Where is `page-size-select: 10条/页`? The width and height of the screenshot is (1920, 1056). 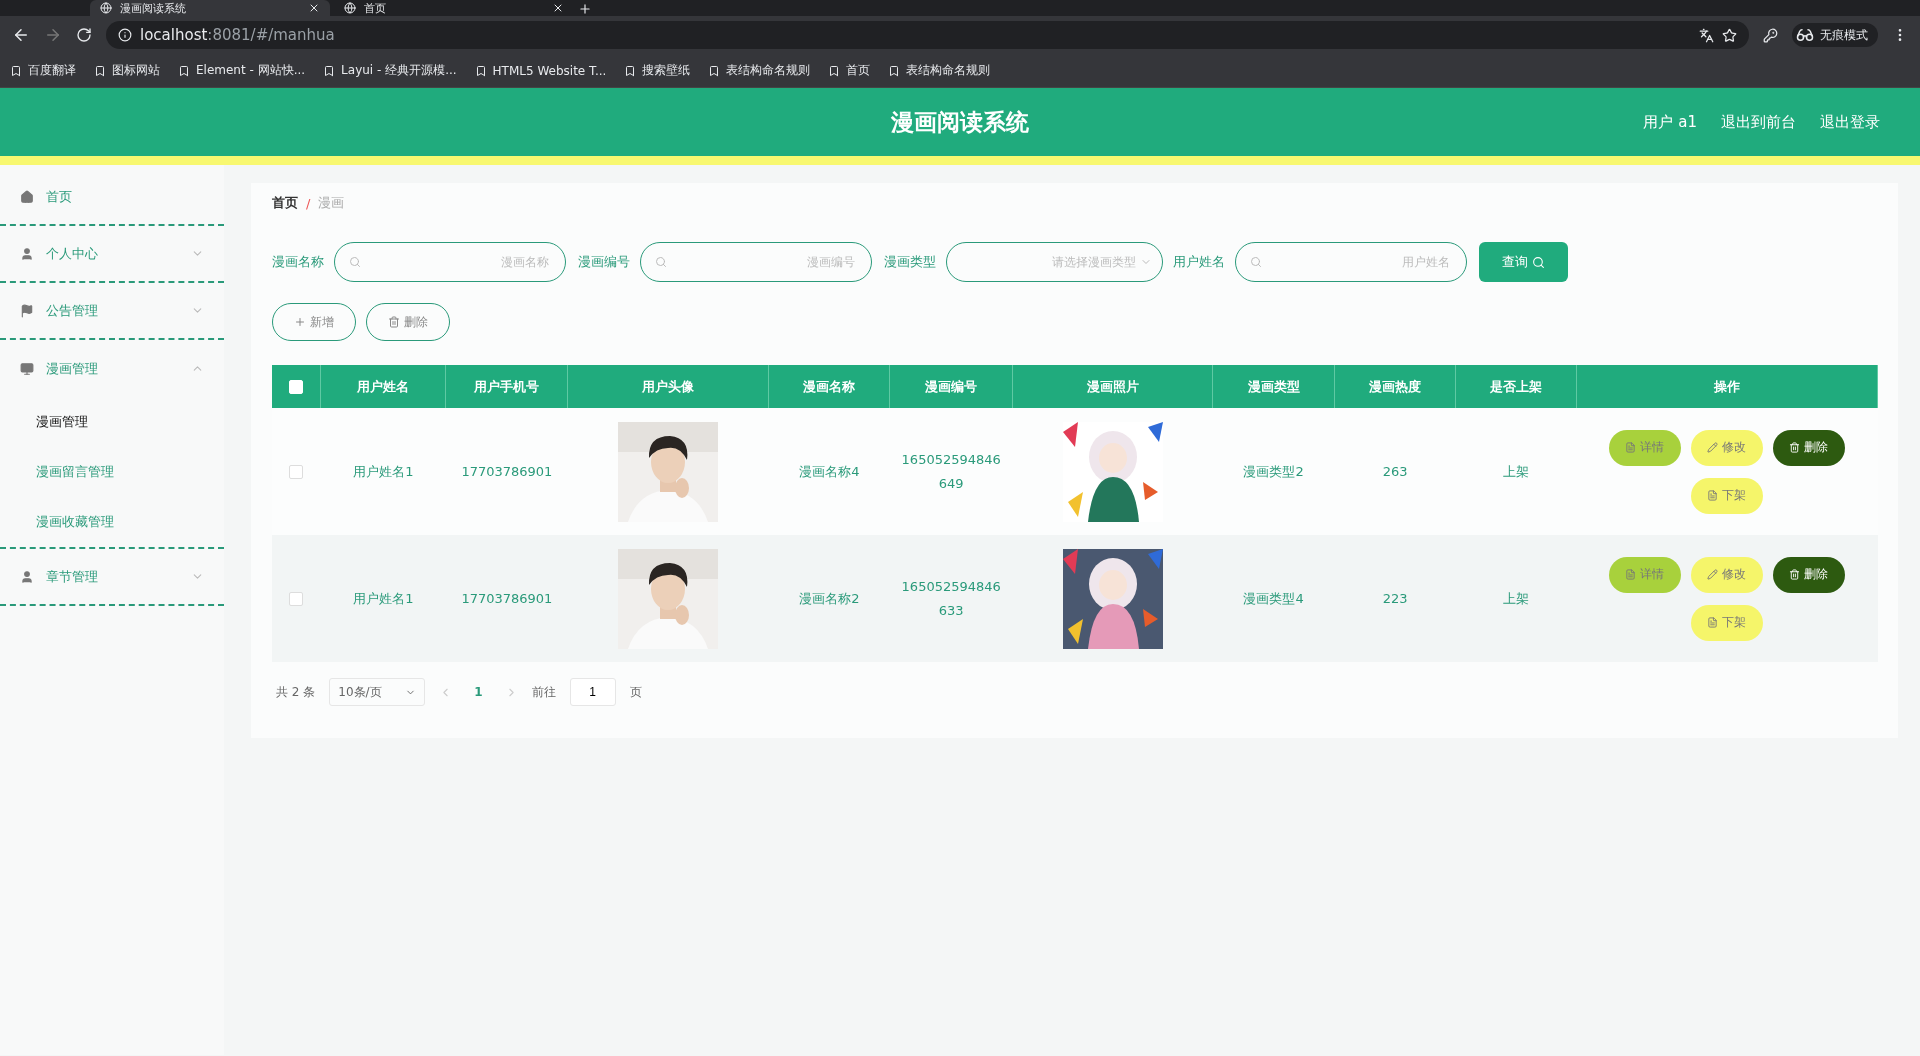 page-size-select: 10条/页 is located at coordinates (377, 692).